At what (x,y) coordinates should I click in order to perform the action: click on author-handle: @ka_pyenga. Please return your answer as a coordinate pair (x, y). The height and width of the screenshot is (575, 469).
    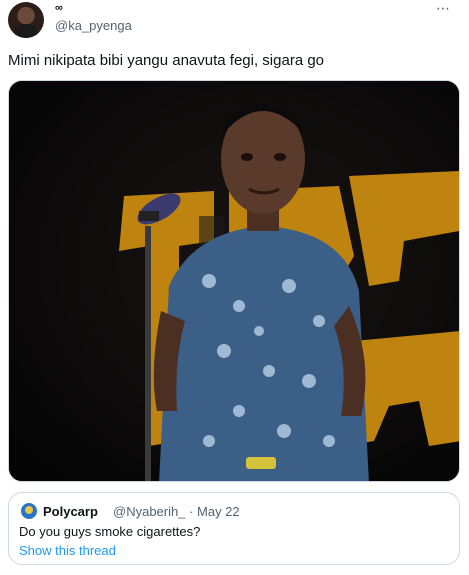
    Looking at the image, I should click on (93, 25).